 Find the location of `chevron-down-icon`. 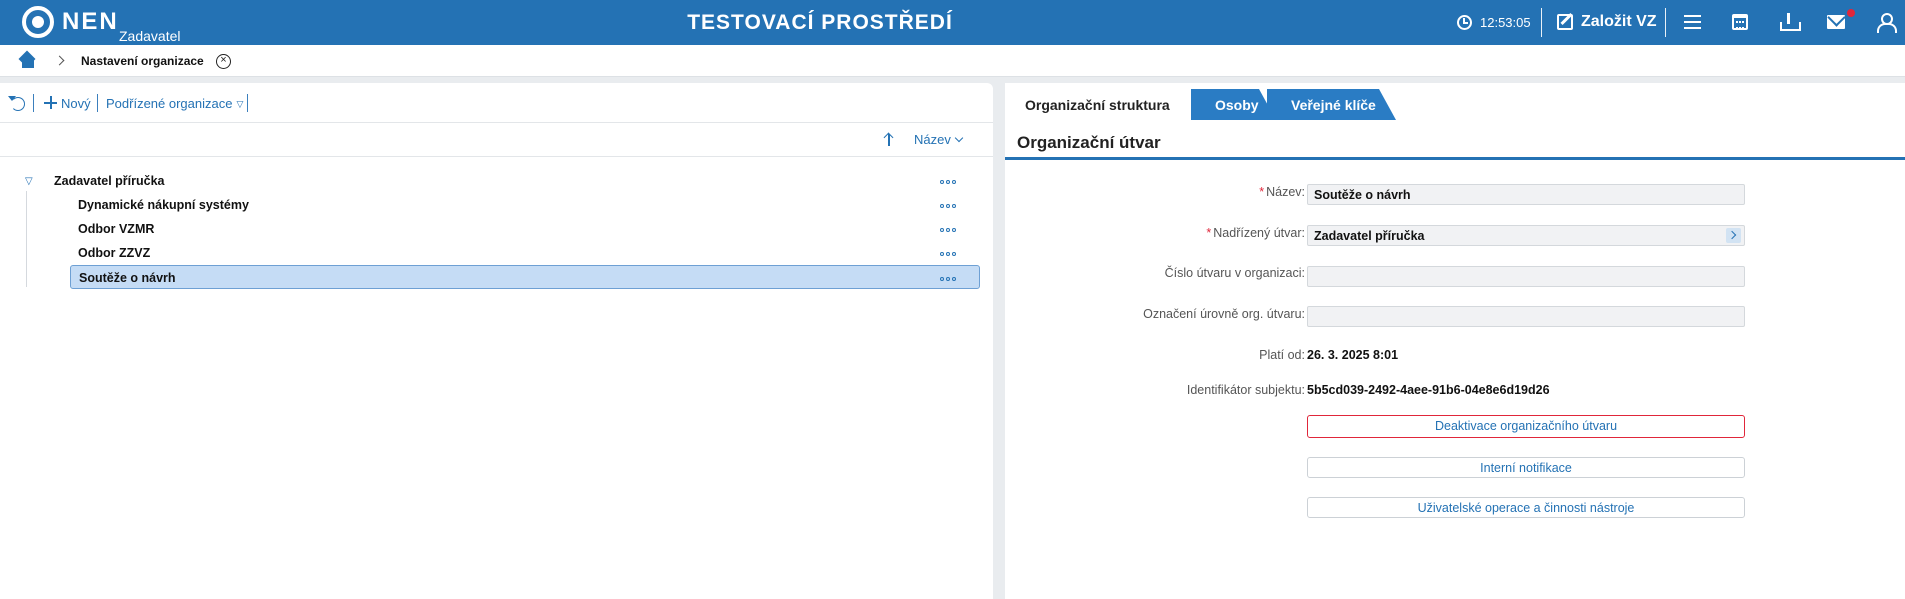

chevron-down-icon is located at coordinates (959, 138).